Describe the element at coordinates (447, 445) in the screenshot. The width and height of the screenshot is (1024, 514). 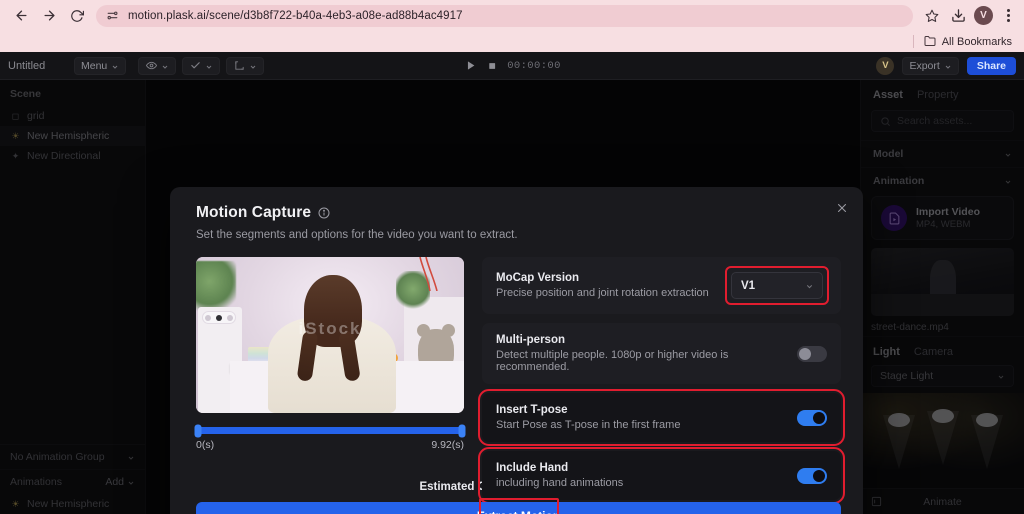
I see `timeline-end-label: 9.92(s)` at that location.